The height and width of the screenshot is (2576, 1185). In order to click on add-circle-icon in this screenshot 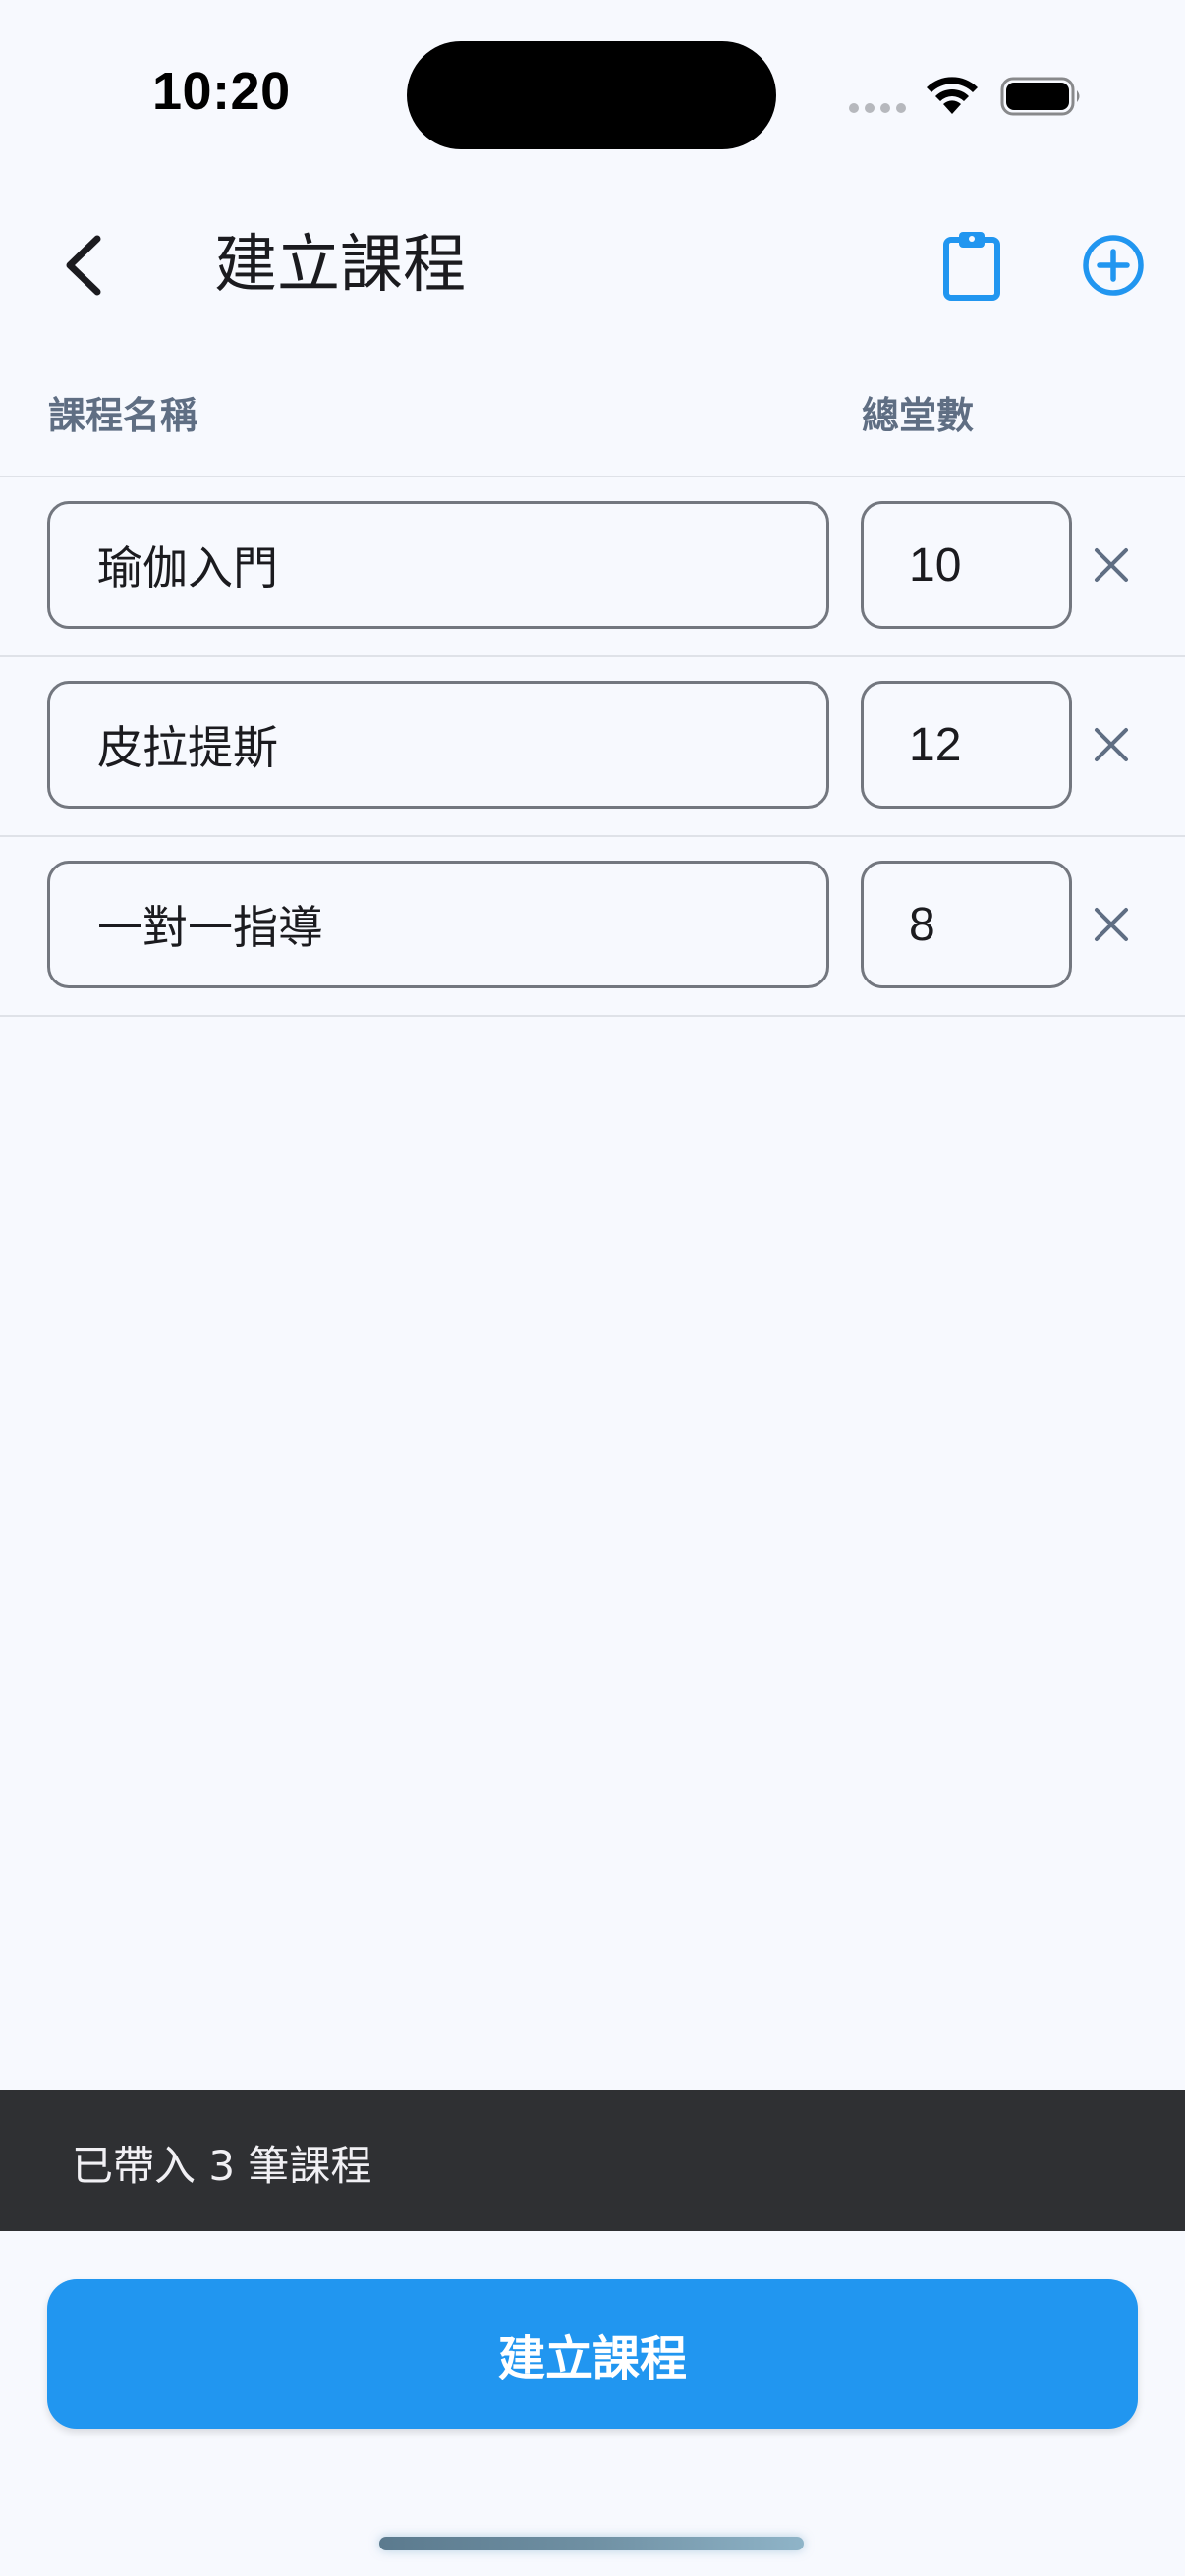, I will do `click(1114, 265)`.